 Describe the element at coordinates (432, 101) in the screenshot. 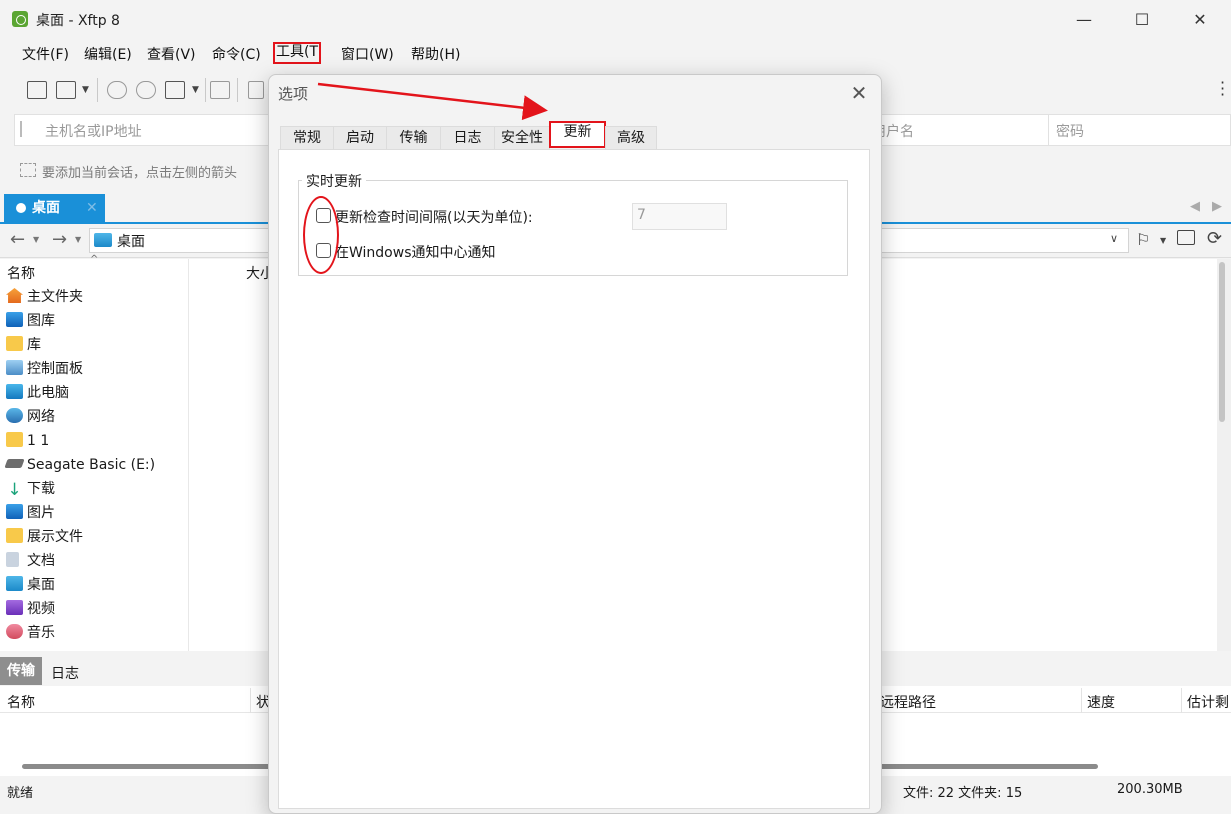

I see `annotation-arrow-icon` at that location.